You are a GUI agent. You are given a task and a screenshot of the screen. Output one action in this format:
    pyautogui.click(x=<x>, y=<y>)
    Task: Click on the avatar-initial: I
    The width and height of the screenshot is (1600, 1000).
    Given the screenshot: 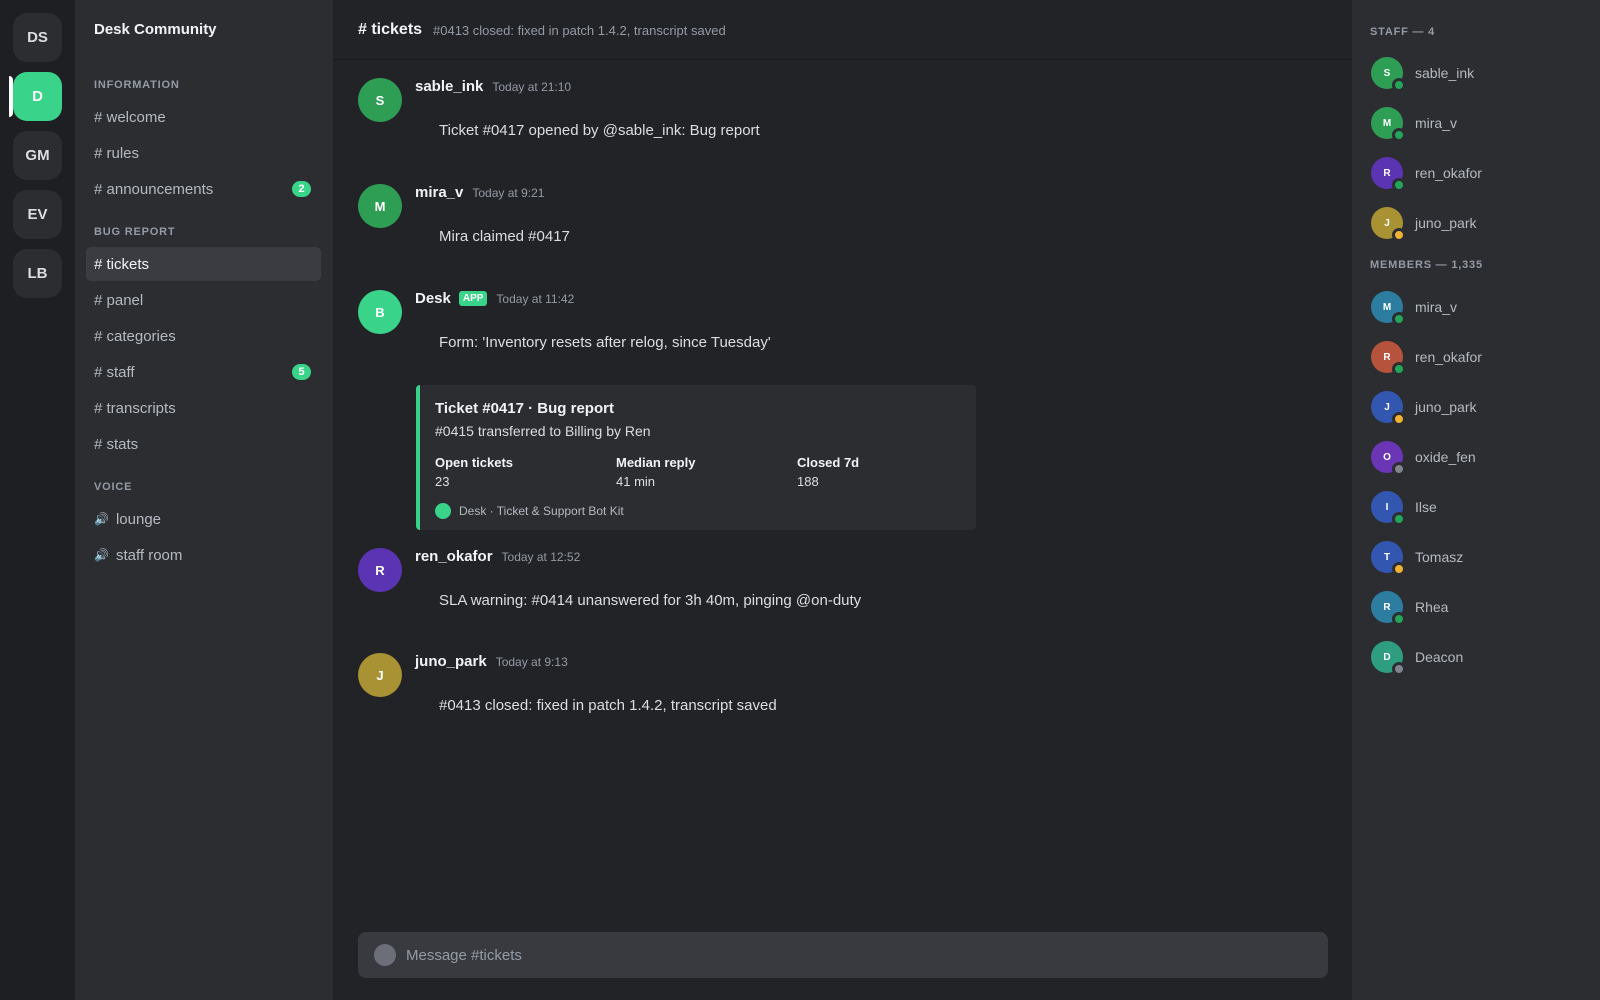 What is the action you would take?
    pyautogui.click(x=1387, y=507)
    